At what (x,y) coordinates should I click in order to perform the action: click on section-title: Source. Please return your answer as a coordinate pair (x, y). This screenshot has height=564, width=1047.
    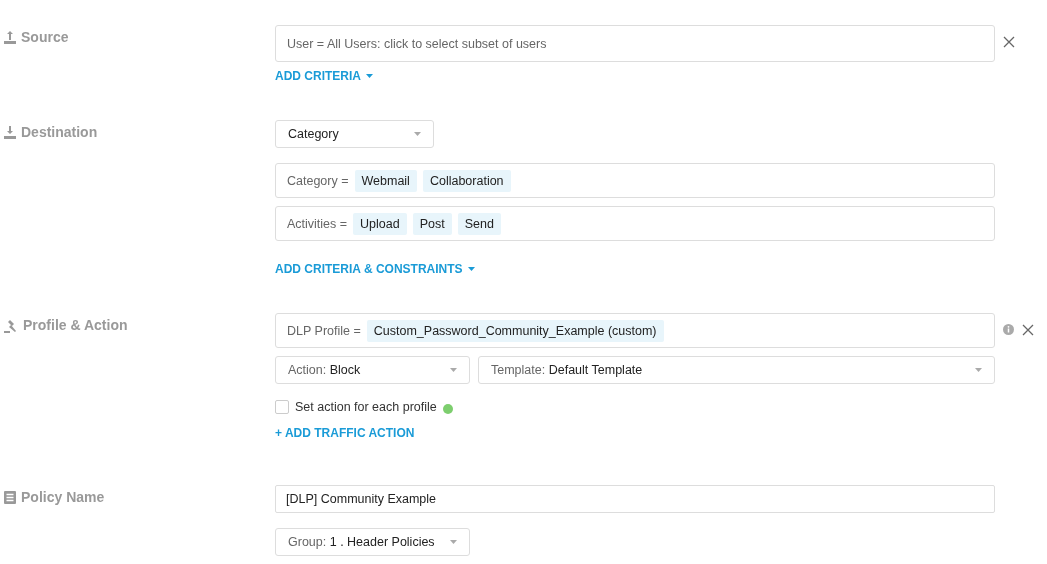
    Looking at the image, I should click on (45, 37).